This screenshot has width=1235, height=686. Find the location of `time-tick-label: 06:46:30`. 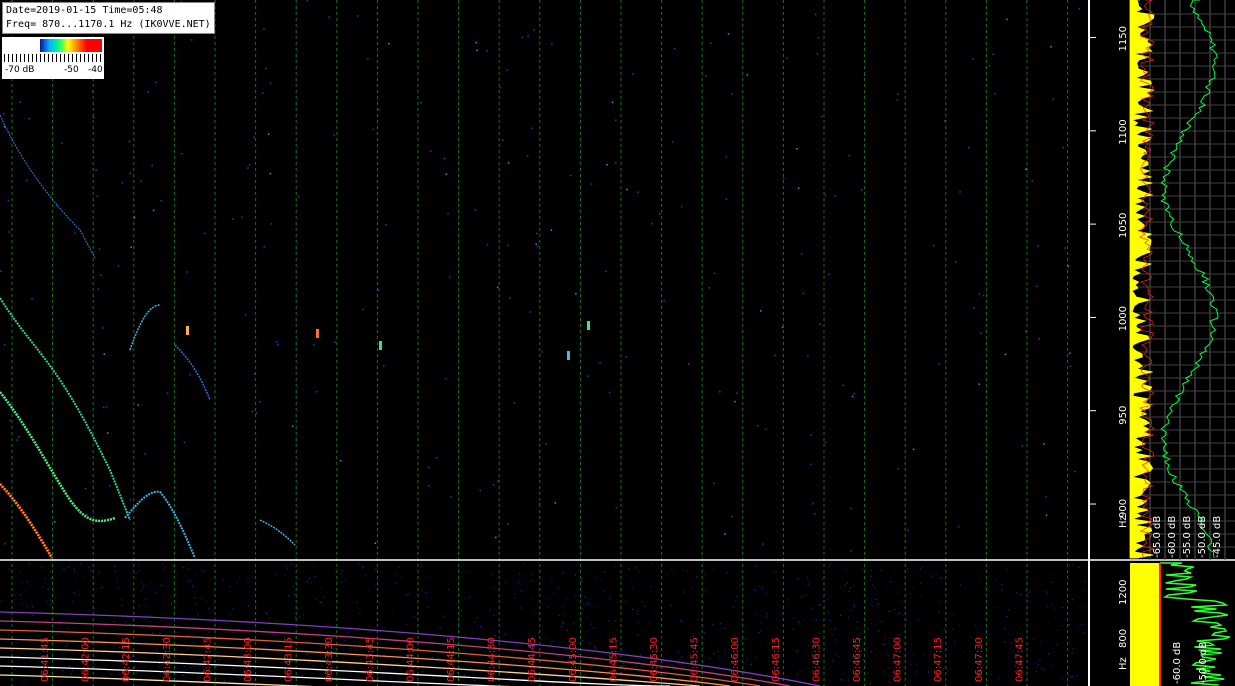

time-tick-label: 06:46:30 is located at coordinates (816, 659).